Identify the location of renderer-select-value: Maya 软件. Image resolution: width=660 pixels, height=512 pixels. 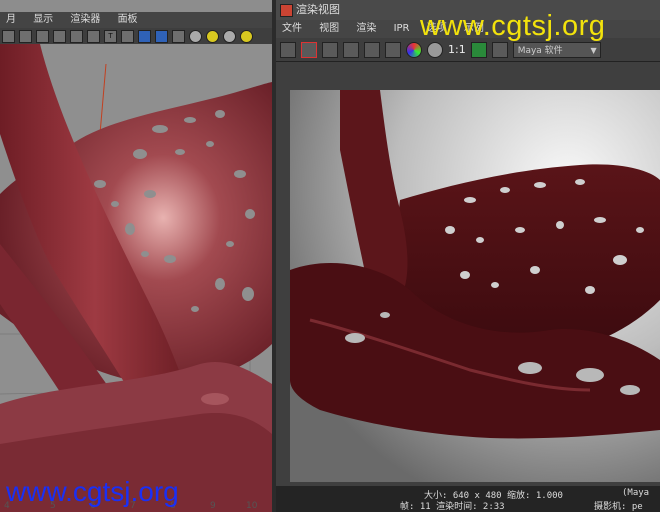
(540, 50).